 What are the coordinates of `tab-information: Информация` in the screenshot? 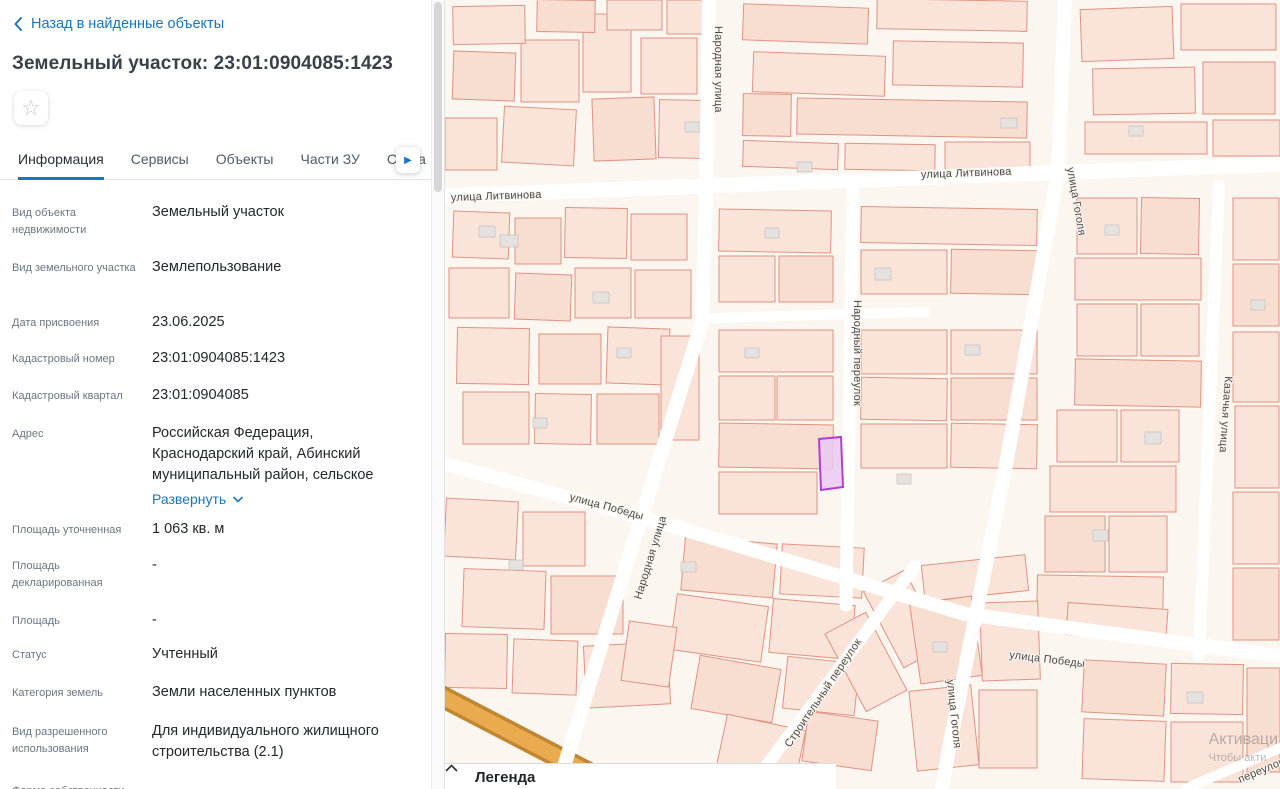 It's located at (61, 165).